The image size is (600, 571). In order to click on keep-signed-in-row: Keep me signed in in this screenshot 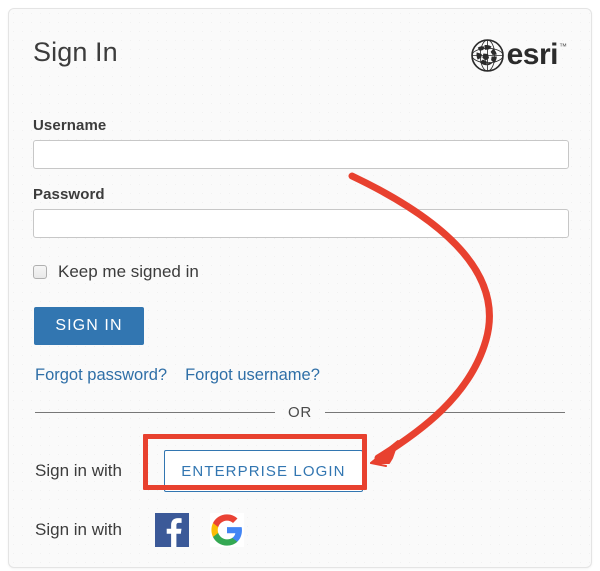, I will do `click(116, 272)`.